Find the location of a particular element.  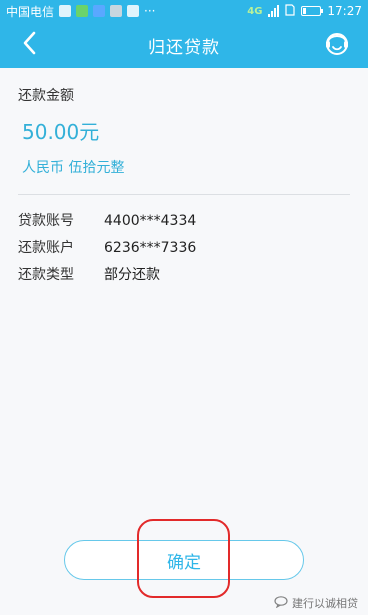

back-button is located at coordinates (29, 45).